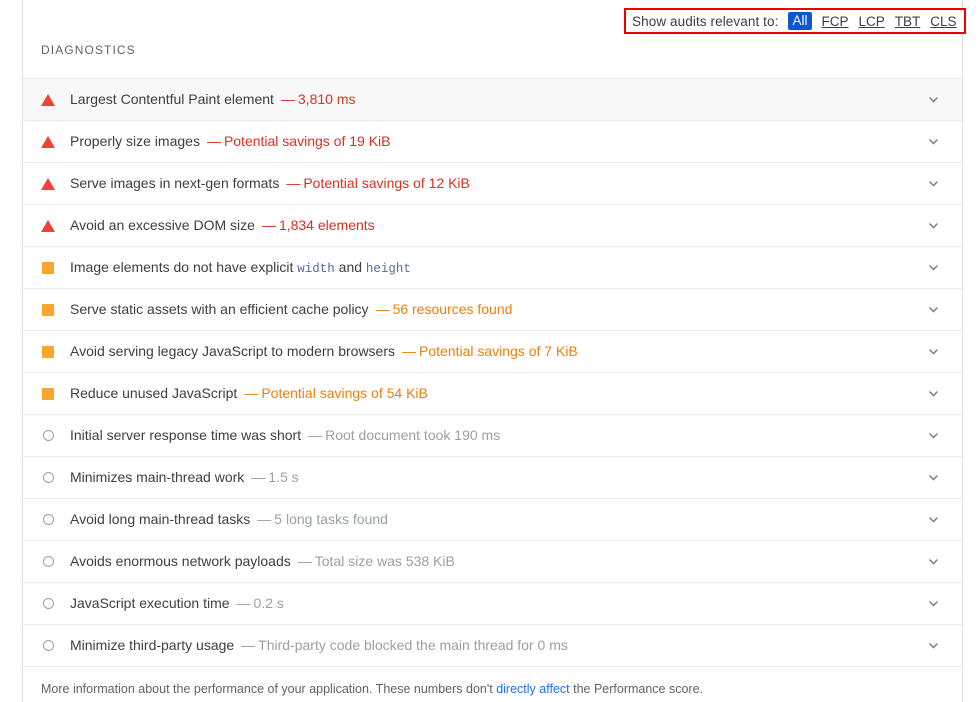 The height and width of the screenshot is (702, 980). Describe the element at coordinates (326, 99) in the screenshot. I see `audit-value: 3,810 ms` at that location.